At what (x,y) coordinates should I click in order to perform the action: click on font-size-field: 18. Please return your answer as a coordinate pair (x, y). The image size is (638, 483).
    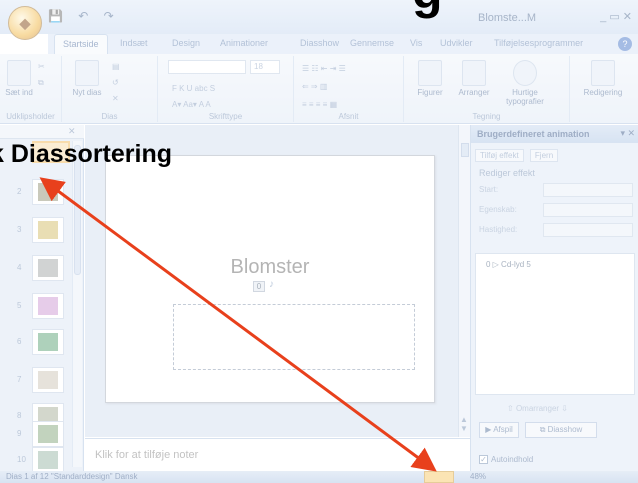
    Looking at the image, I should click on (265, 67).